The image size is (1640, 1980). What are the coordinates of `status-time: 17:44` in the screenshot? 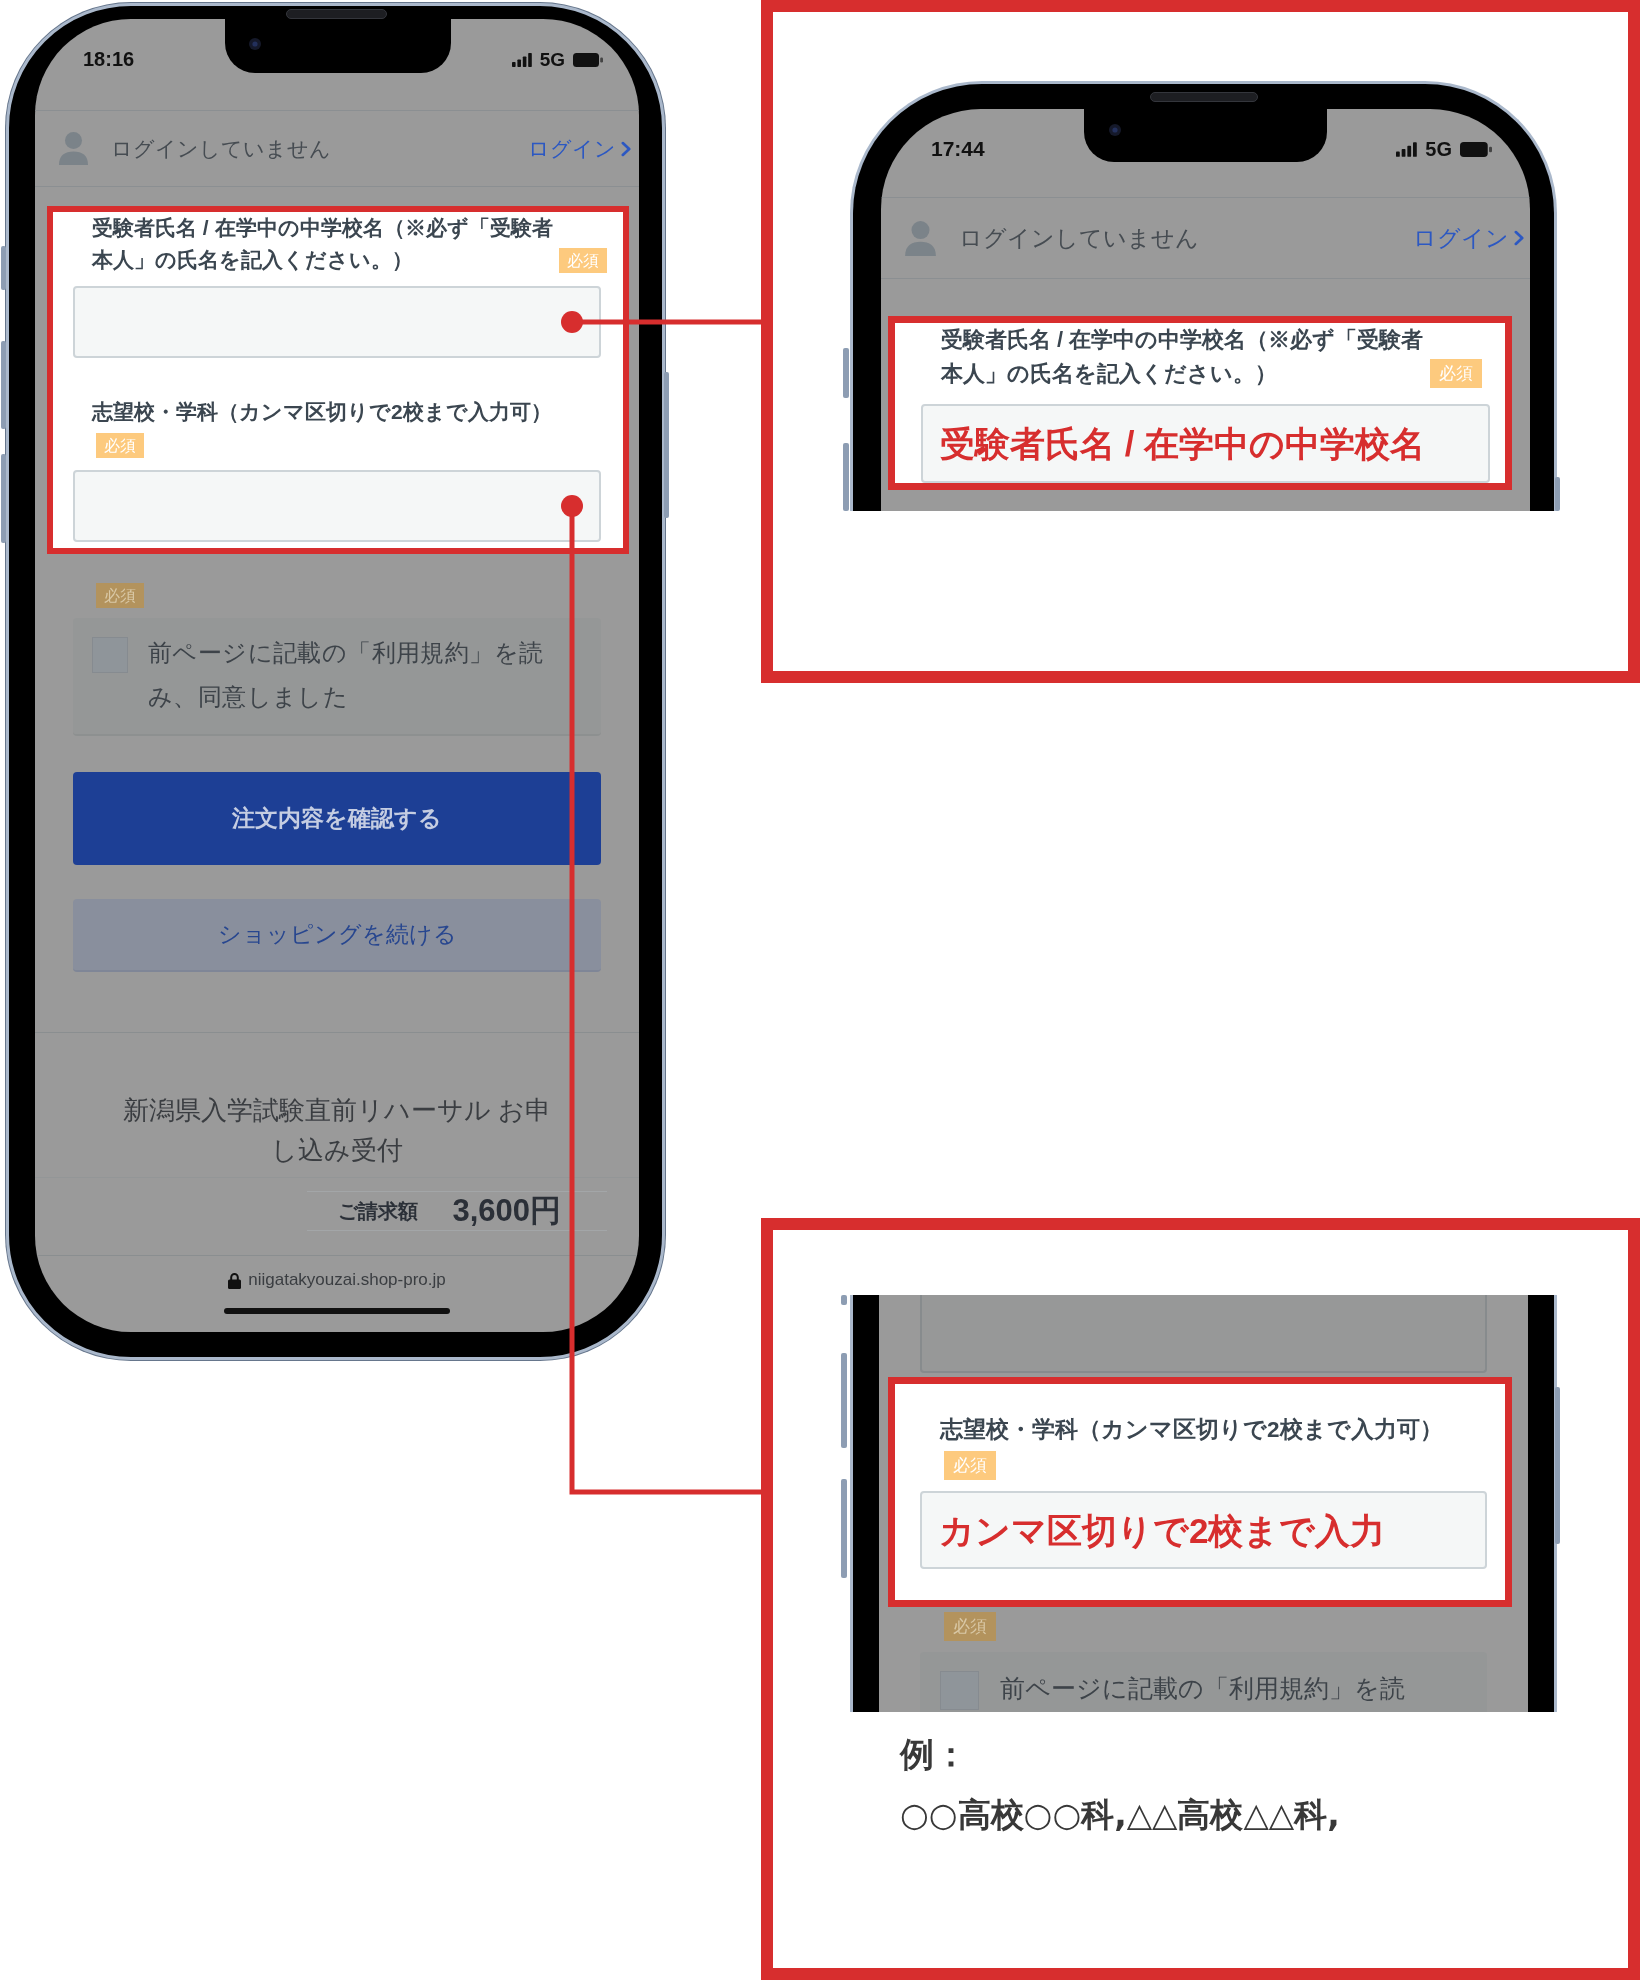 It's located at (958, 149).